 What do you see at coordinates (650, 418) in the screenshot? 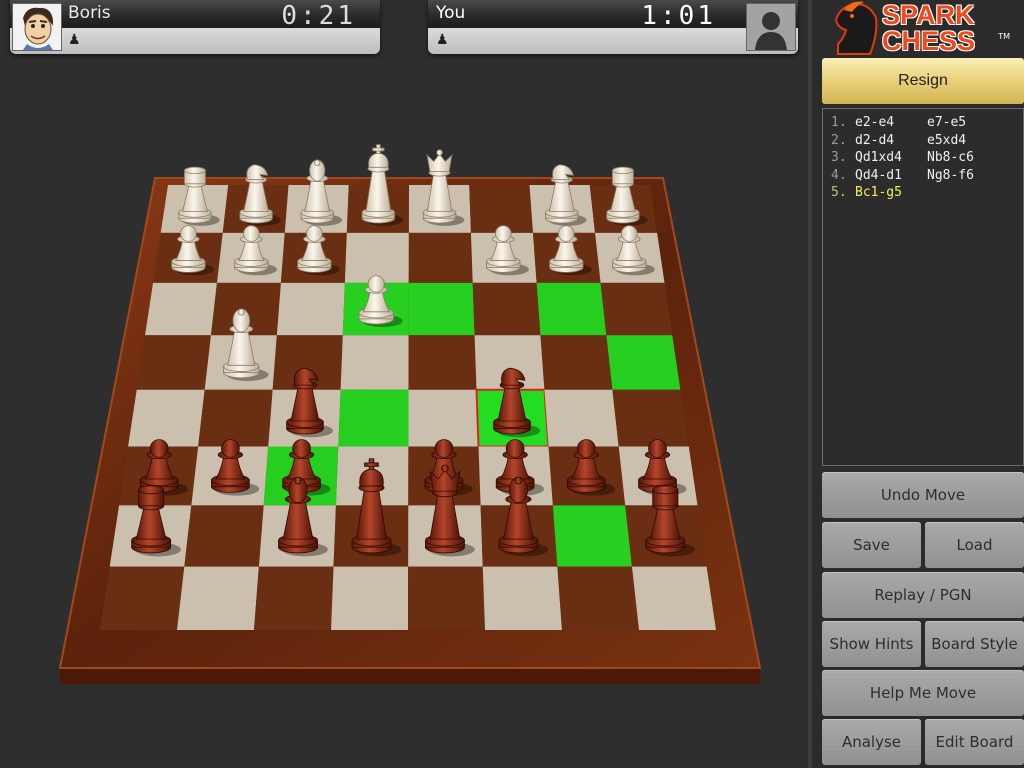
I see `square-h4` at bounding box center [650, 418].